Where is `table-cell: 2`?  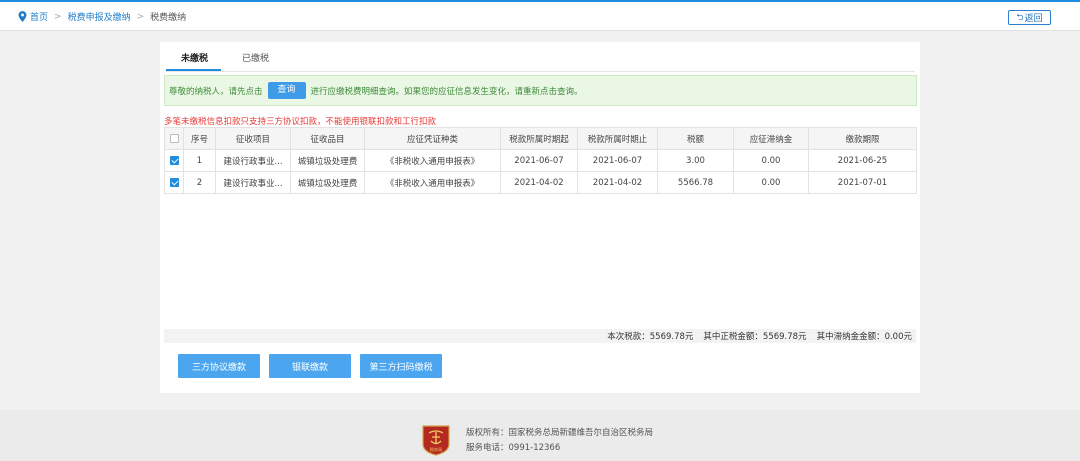
table-cell: 2 is located at coordinates (199, 182).